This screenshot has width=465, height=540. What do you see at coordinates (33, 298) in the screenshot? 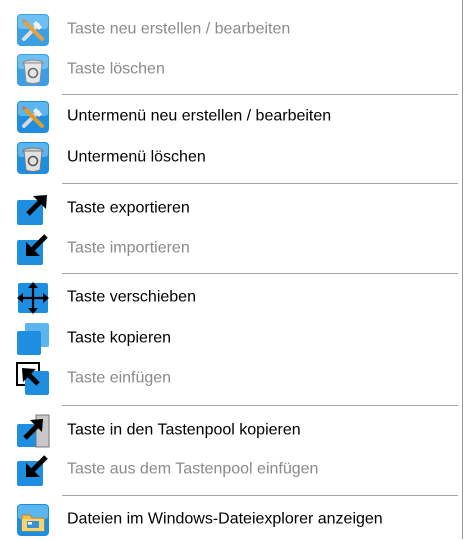
I see `move-arrows-icon` at bounding box center [33, 298].